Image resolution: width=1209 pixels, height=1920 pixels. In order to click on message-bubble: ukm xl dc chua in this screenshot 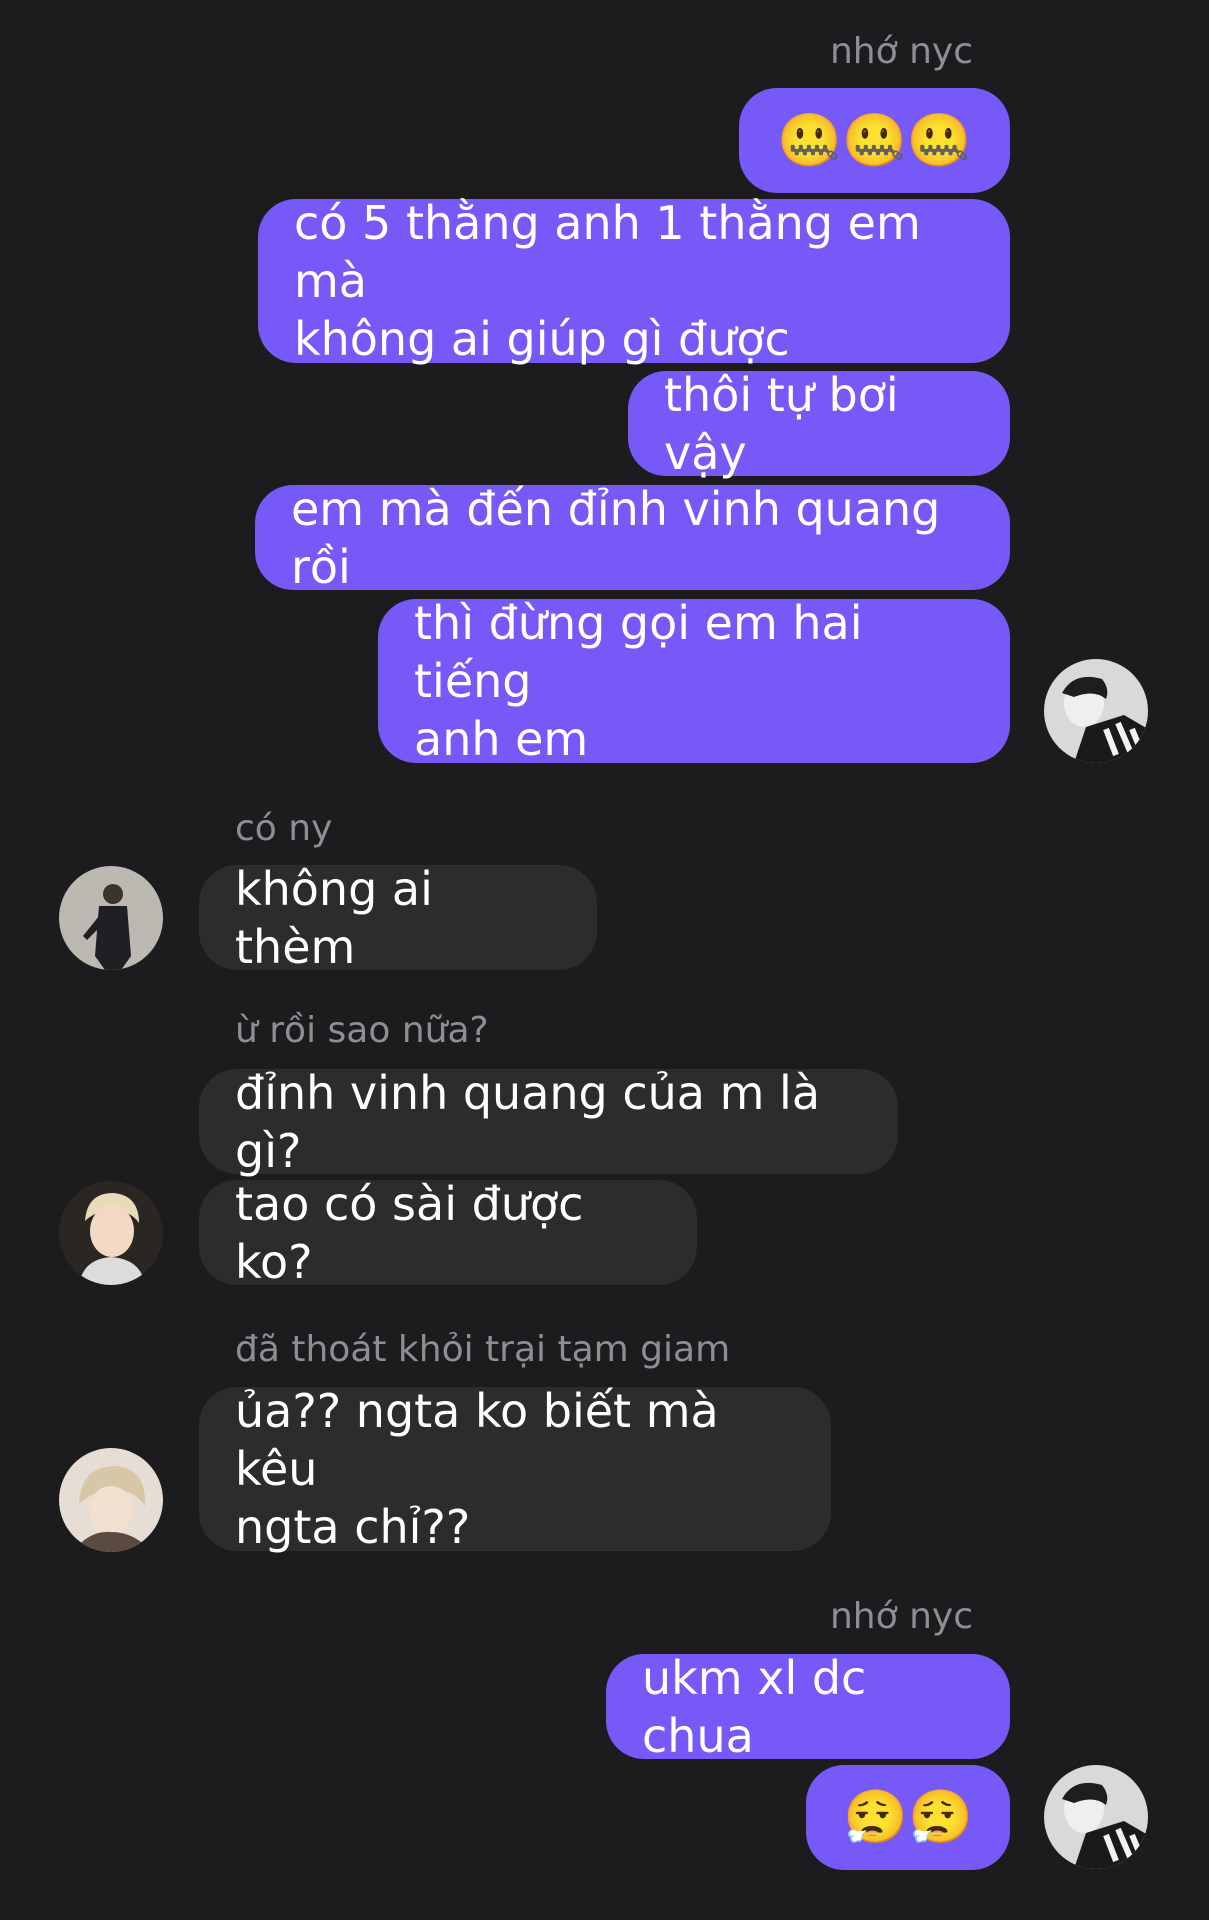, I will do `click(808, 1707)`.